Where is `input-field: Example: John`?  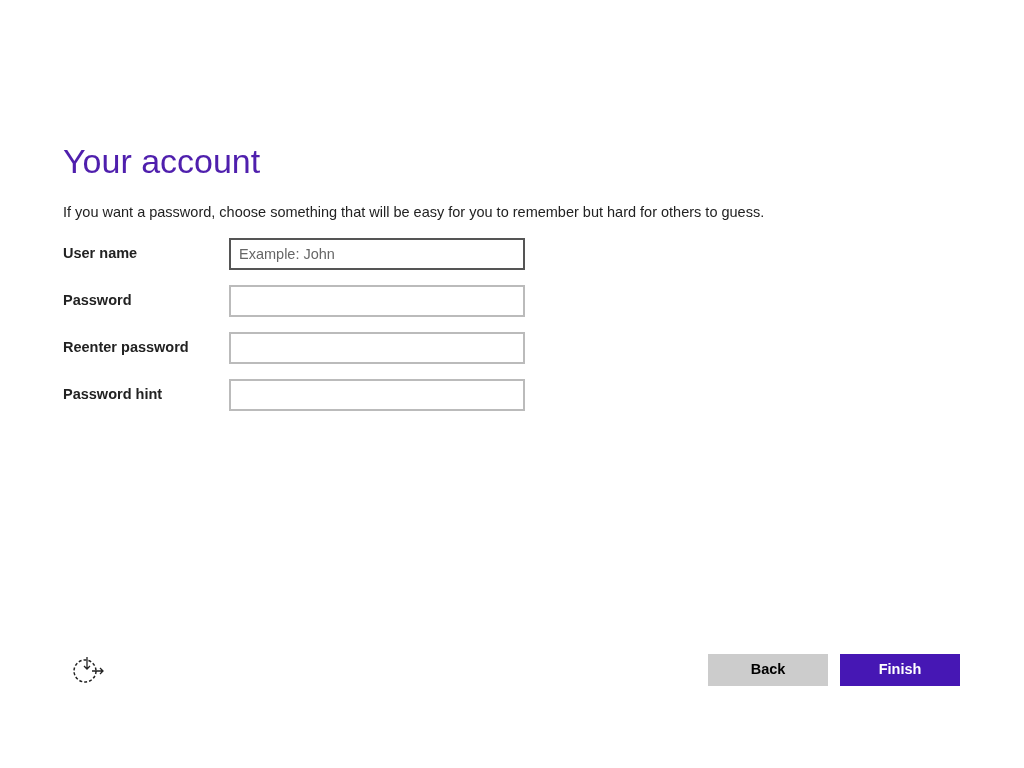 input-field: Example: John is located at coordinates (377, 253).